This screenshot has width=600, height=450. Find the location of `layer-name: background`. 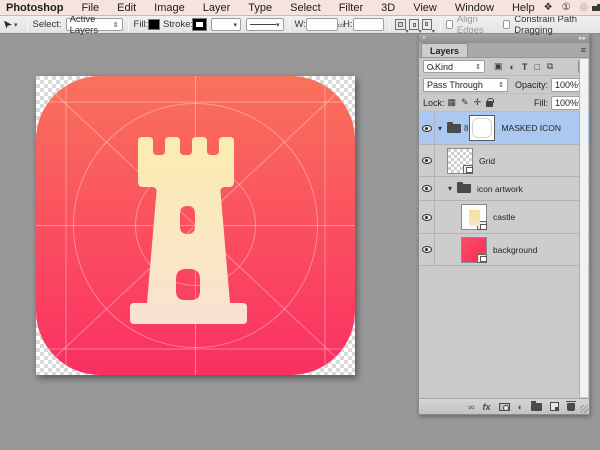

layer-name: background is located at coordinates (515, 250).